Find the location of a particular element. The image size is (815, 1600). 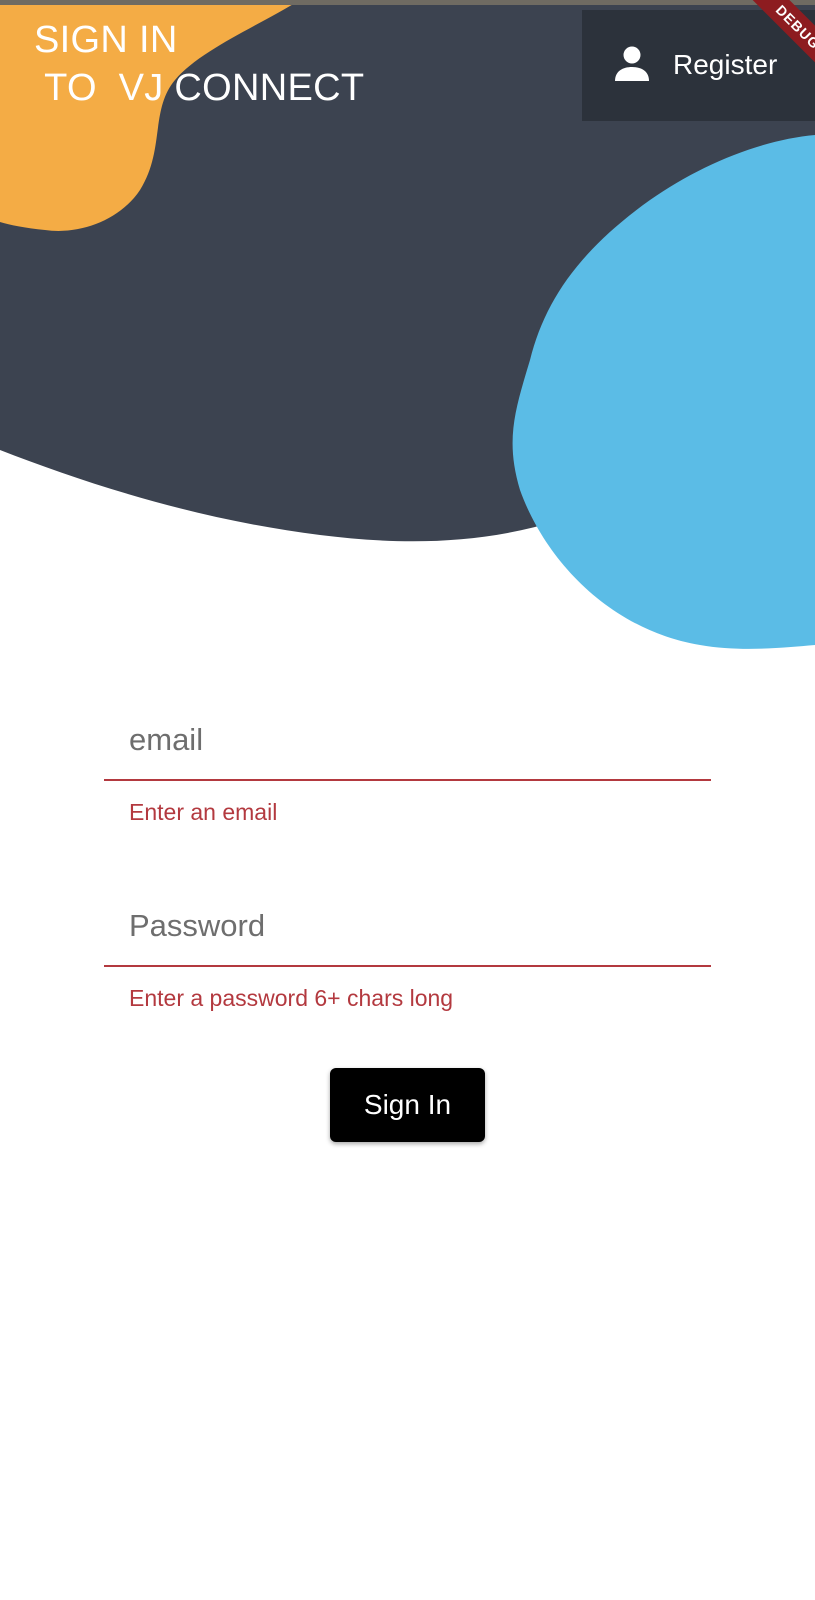

password-error-text: Enter a password 6+ chars long is located at coordinates (291, 998).